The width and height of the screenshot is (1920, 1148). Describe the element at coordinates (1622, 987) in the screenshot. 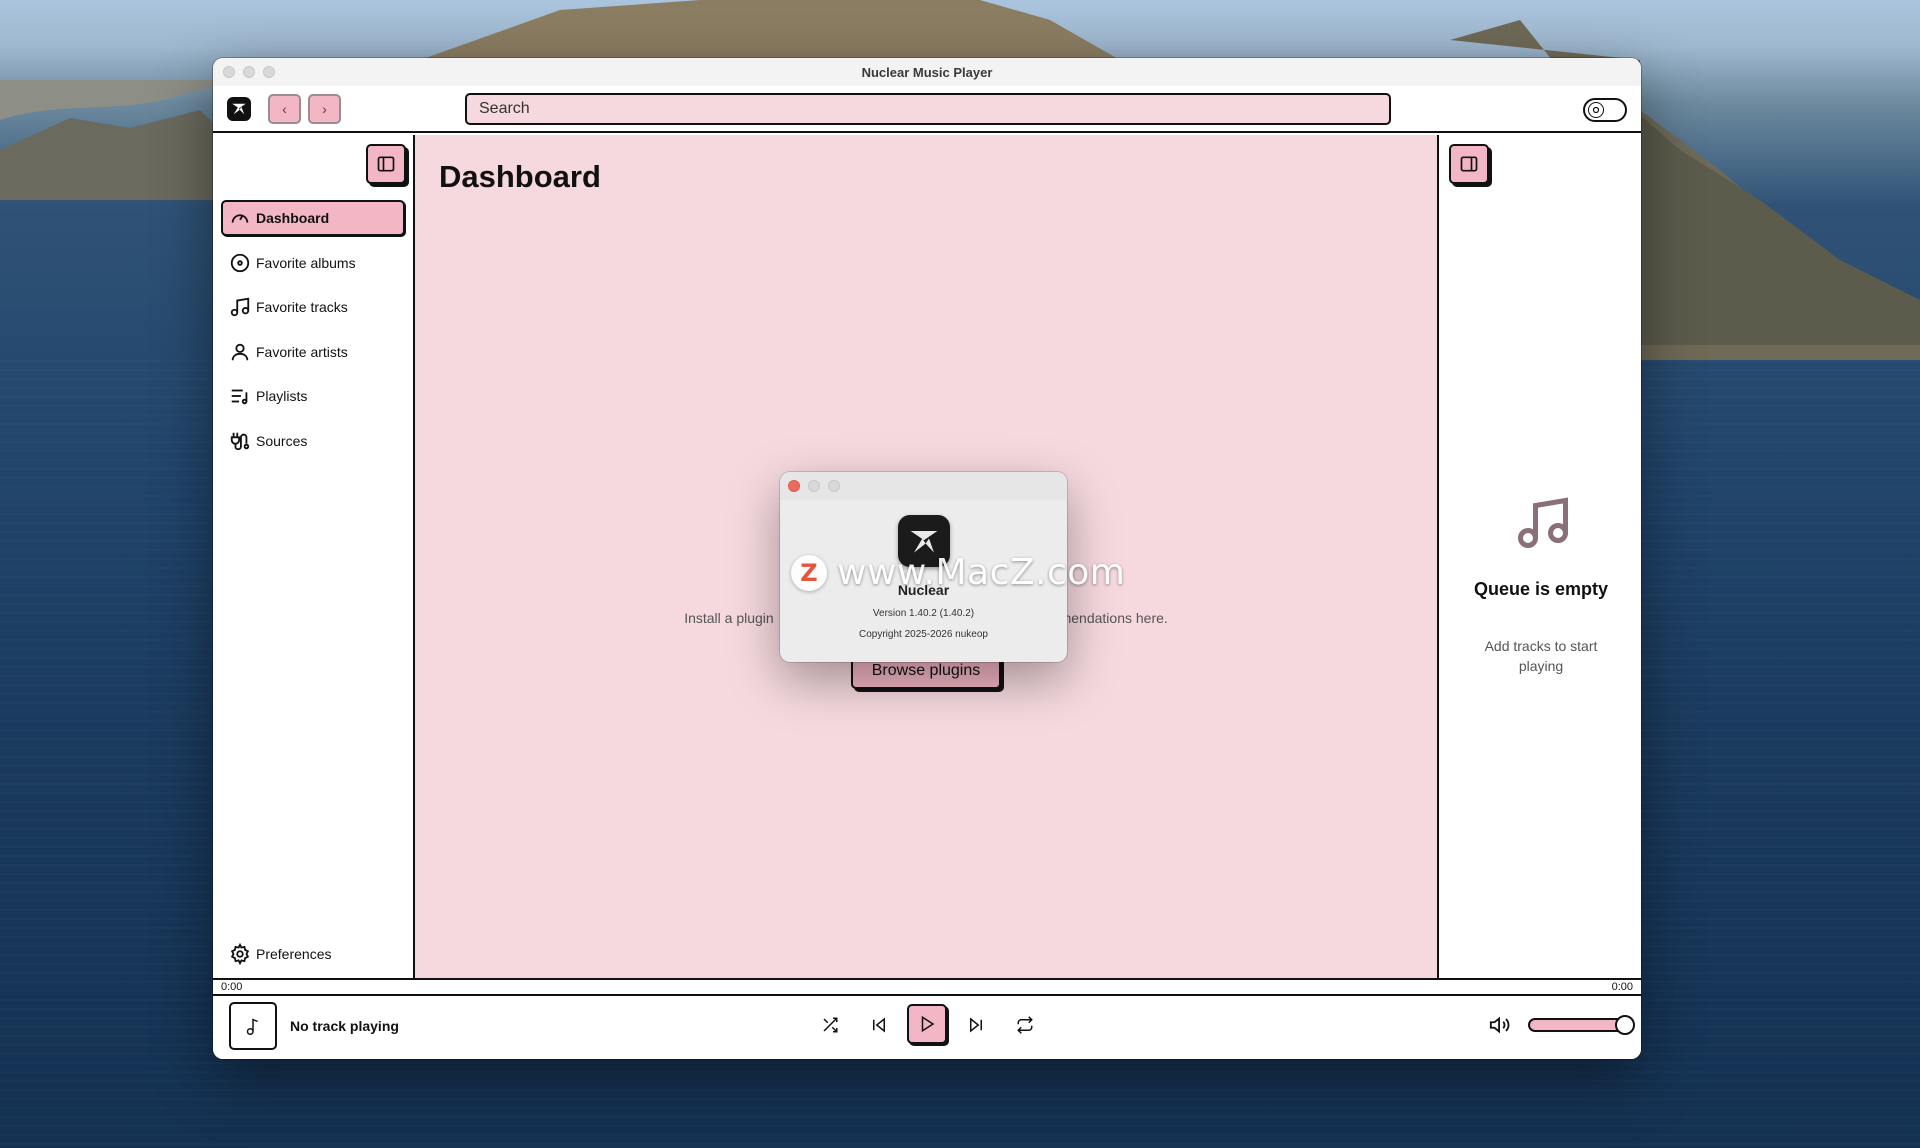

I see `time-total: 0:00` at that location.